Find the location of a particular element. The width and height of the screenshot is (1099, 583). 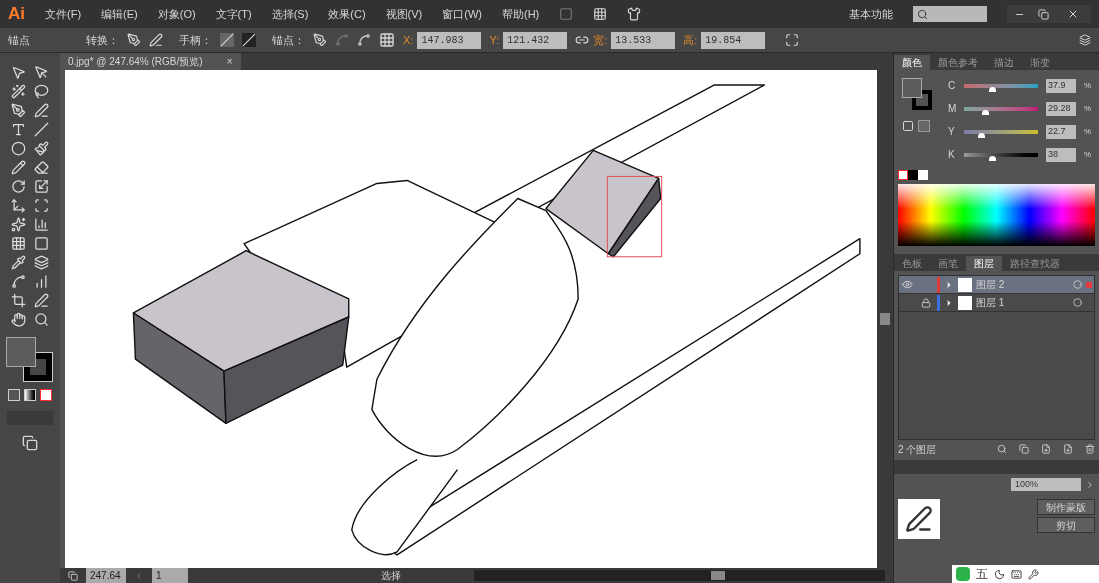

channel-value-field: 38 is located at coordinates (1060, 154).